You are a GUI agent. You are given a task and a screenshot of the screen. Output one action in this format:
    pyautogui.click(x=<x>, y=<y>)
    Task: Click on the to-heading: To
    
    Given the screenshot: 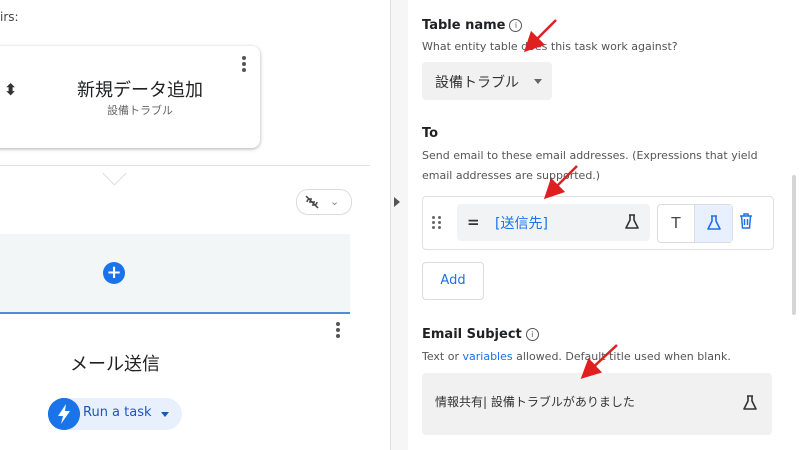 What is the action you would take?
    pyautogui.click(x=430, y=133)
    